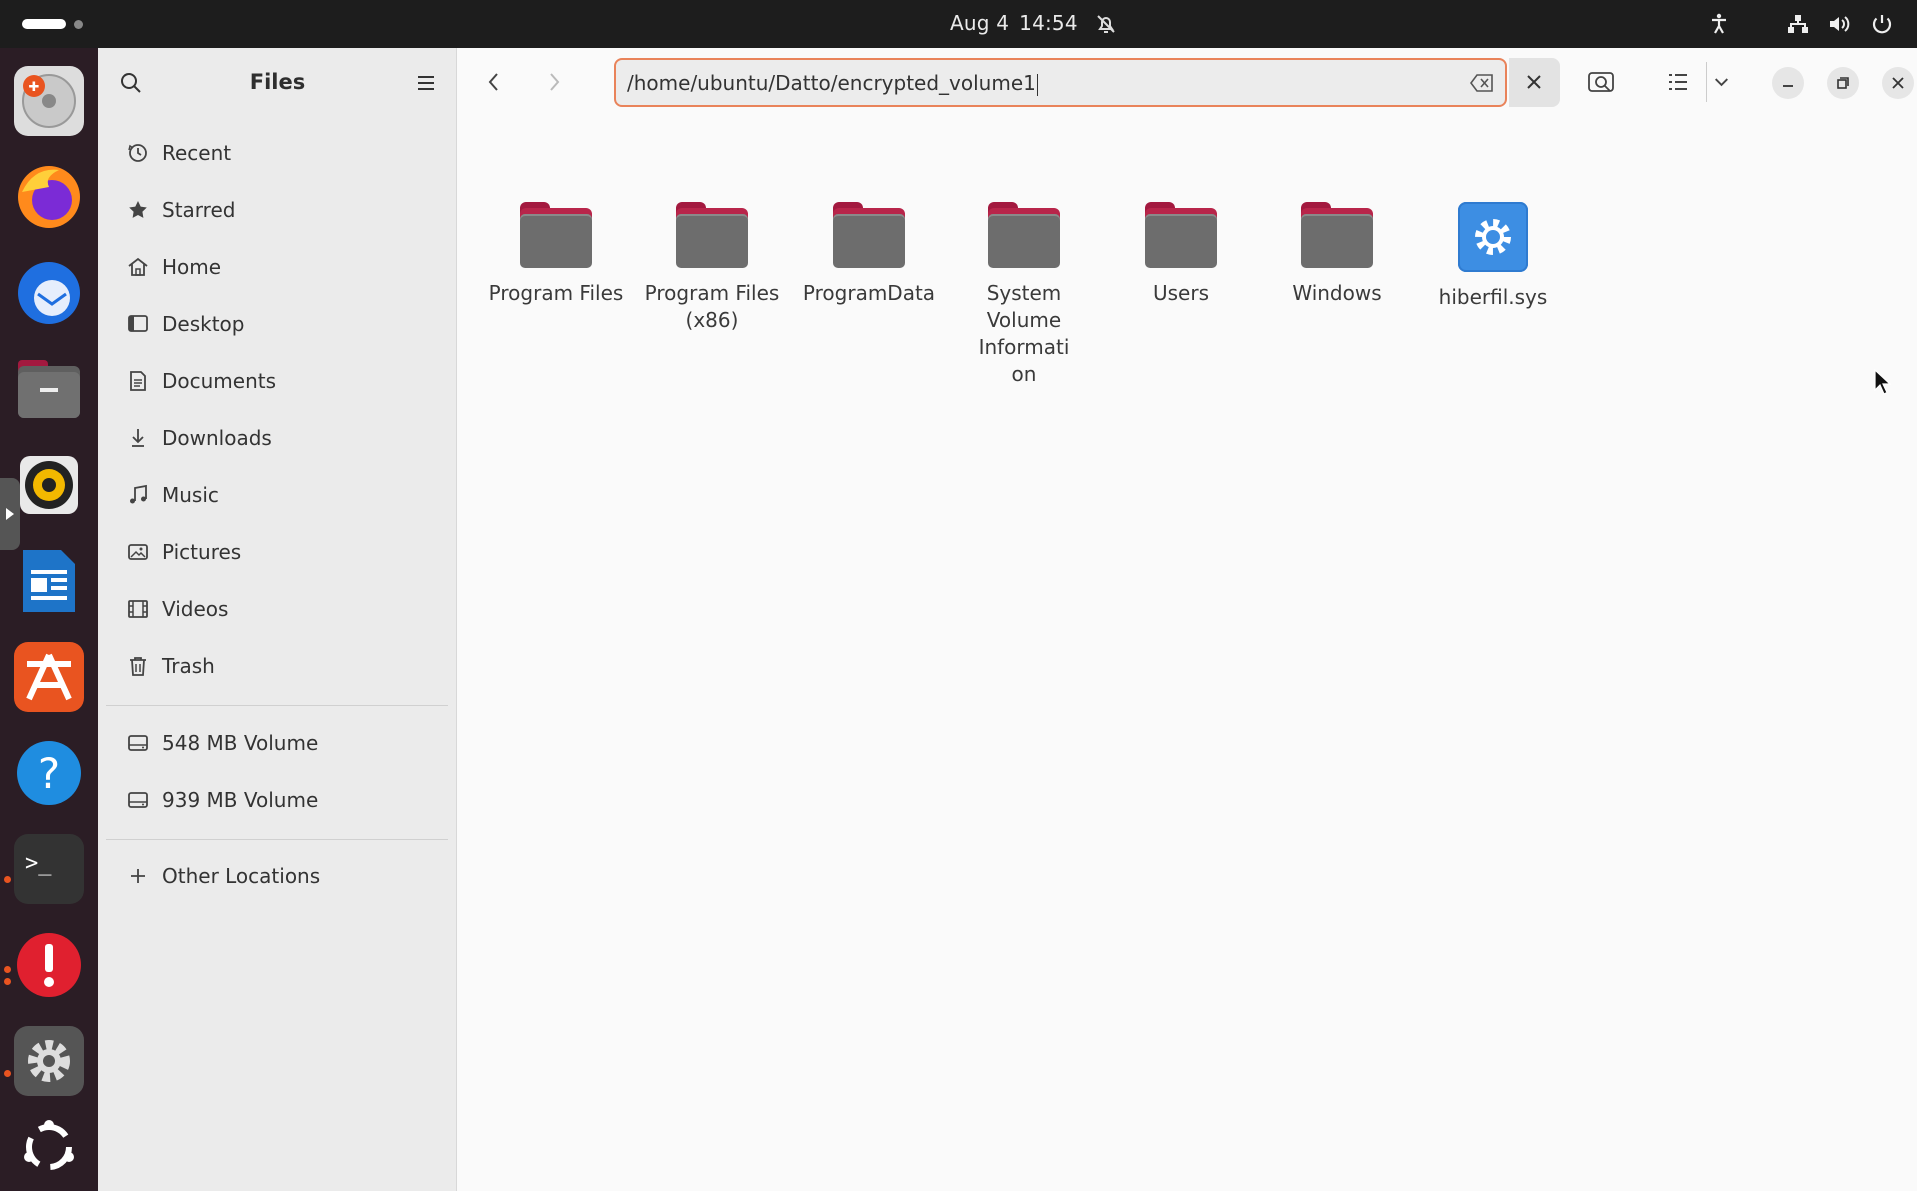  Describe the element at coordinates (49, 293) in the screenshot. I see `thunderbird-icon` at that location.